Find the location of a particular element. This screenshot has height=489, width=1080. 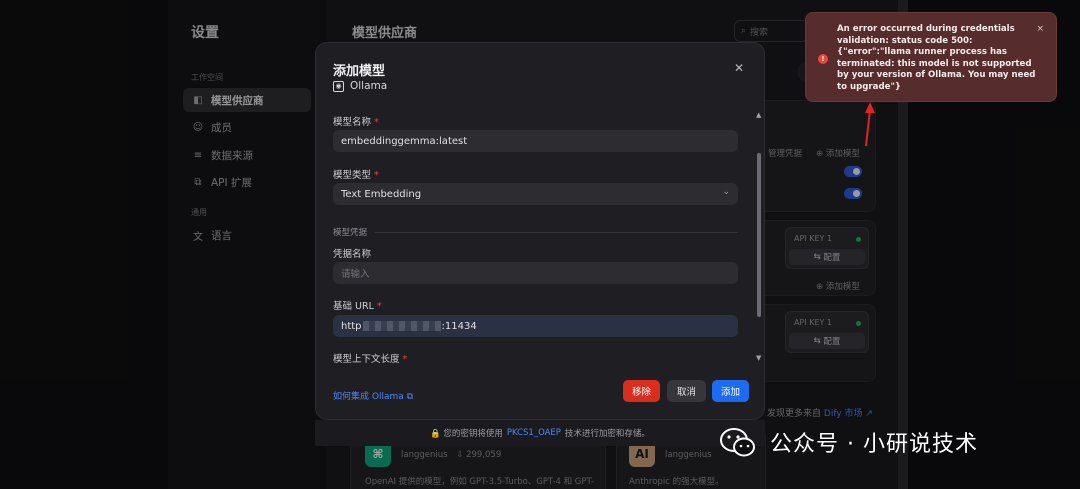

watermark-text: 公众号 · 小研说技术 is located at coordinates (874, 444).